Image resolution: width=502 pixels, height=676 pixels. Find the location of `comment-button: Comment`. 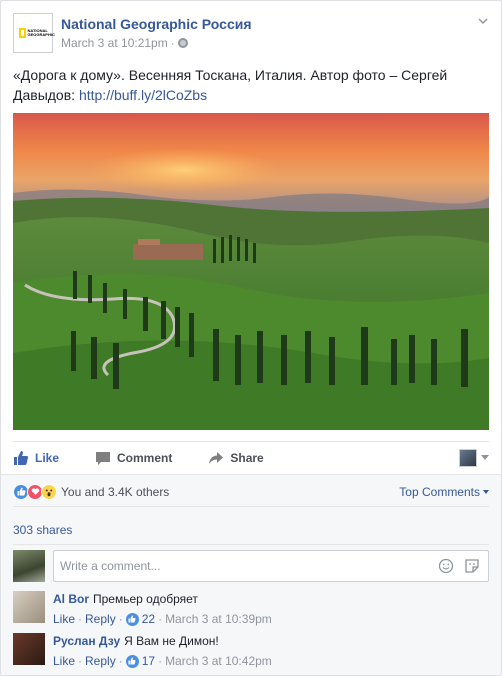

comment-button: Comment is located at coordinates (133, 458).